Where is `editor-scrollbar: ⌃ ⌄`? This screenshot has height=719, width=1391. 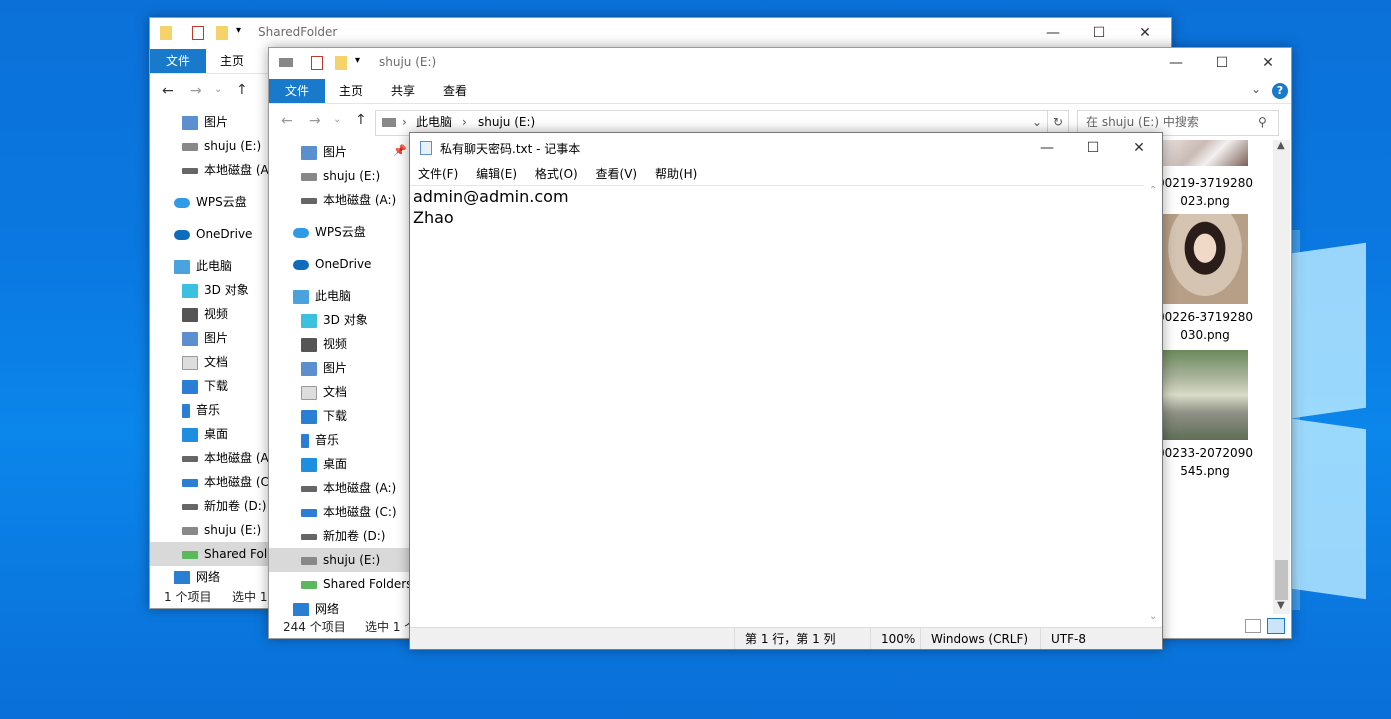
editor-scrollbar: ⌃ ⌄ is located at coordinates (1153, 406).